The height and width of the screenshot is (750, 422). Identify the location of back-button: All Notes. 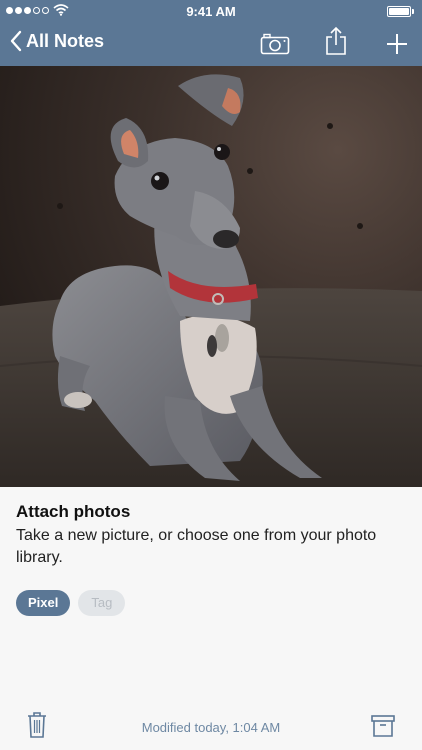
(57, 41).